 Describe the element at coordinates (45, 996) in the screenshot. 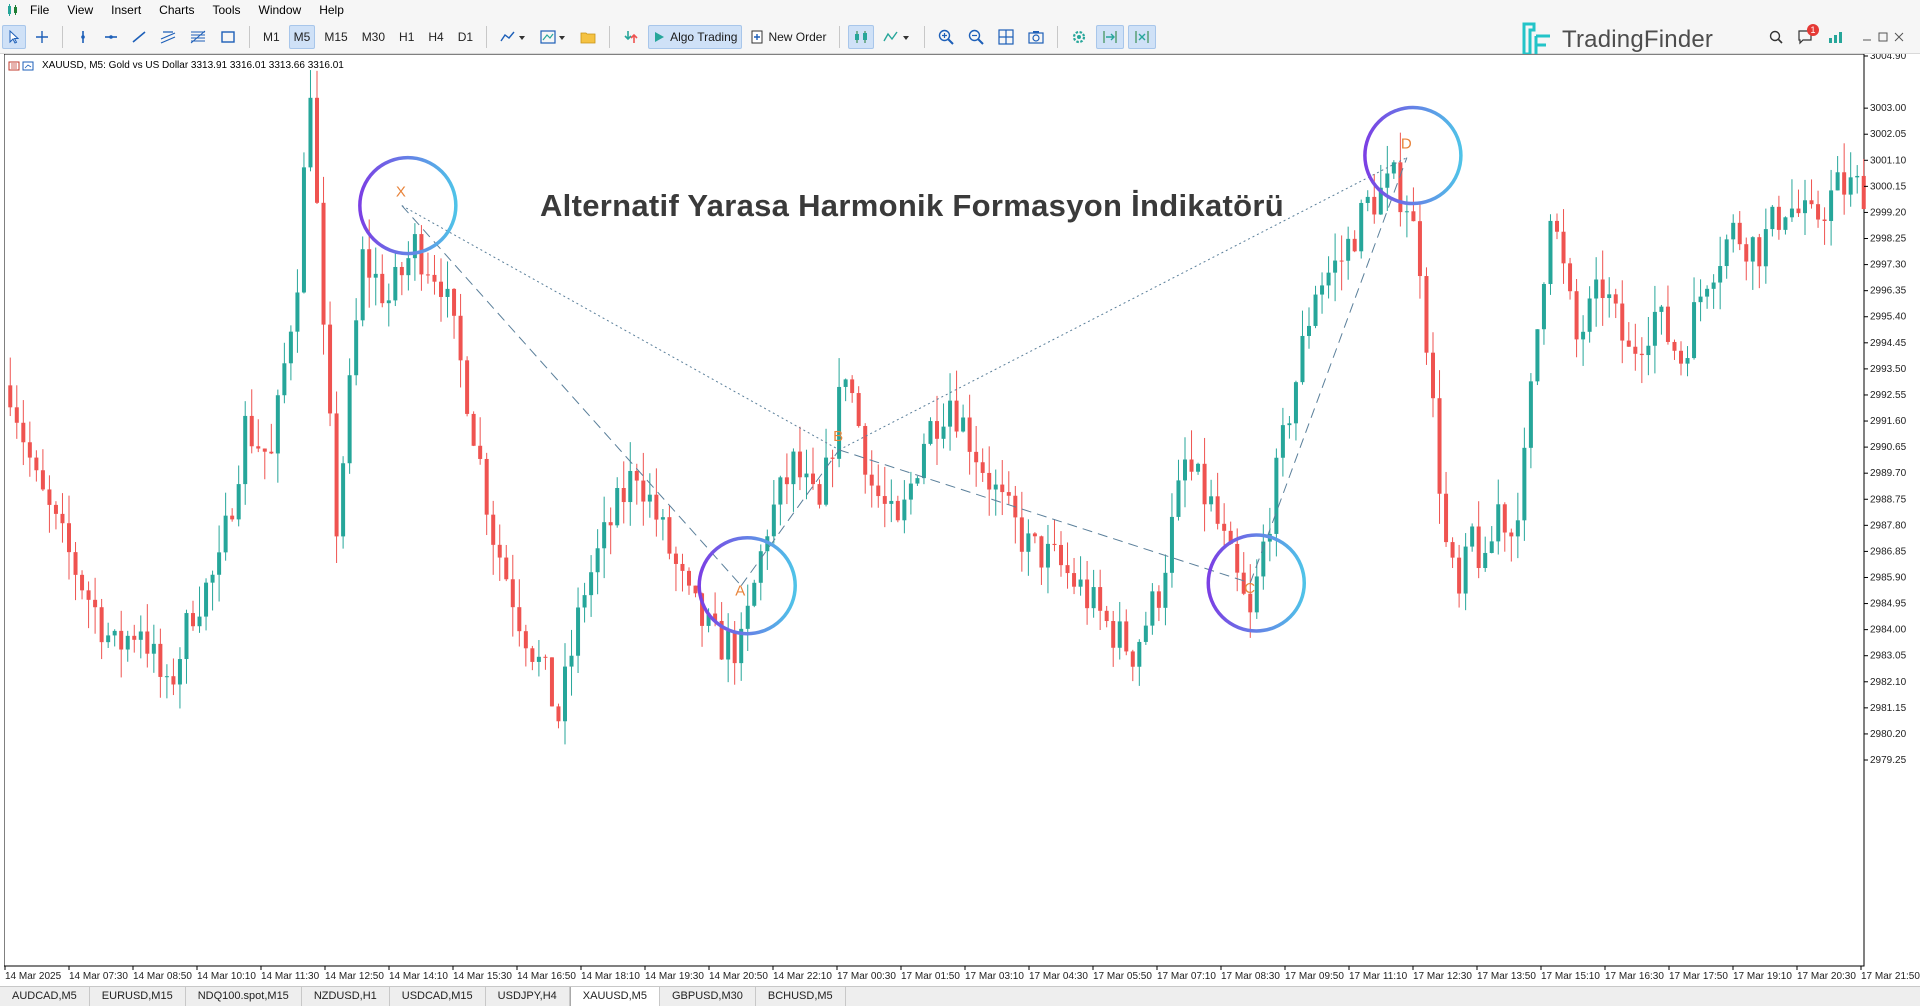

I see `tab-audcad: AUDCAD,M5` at that location.